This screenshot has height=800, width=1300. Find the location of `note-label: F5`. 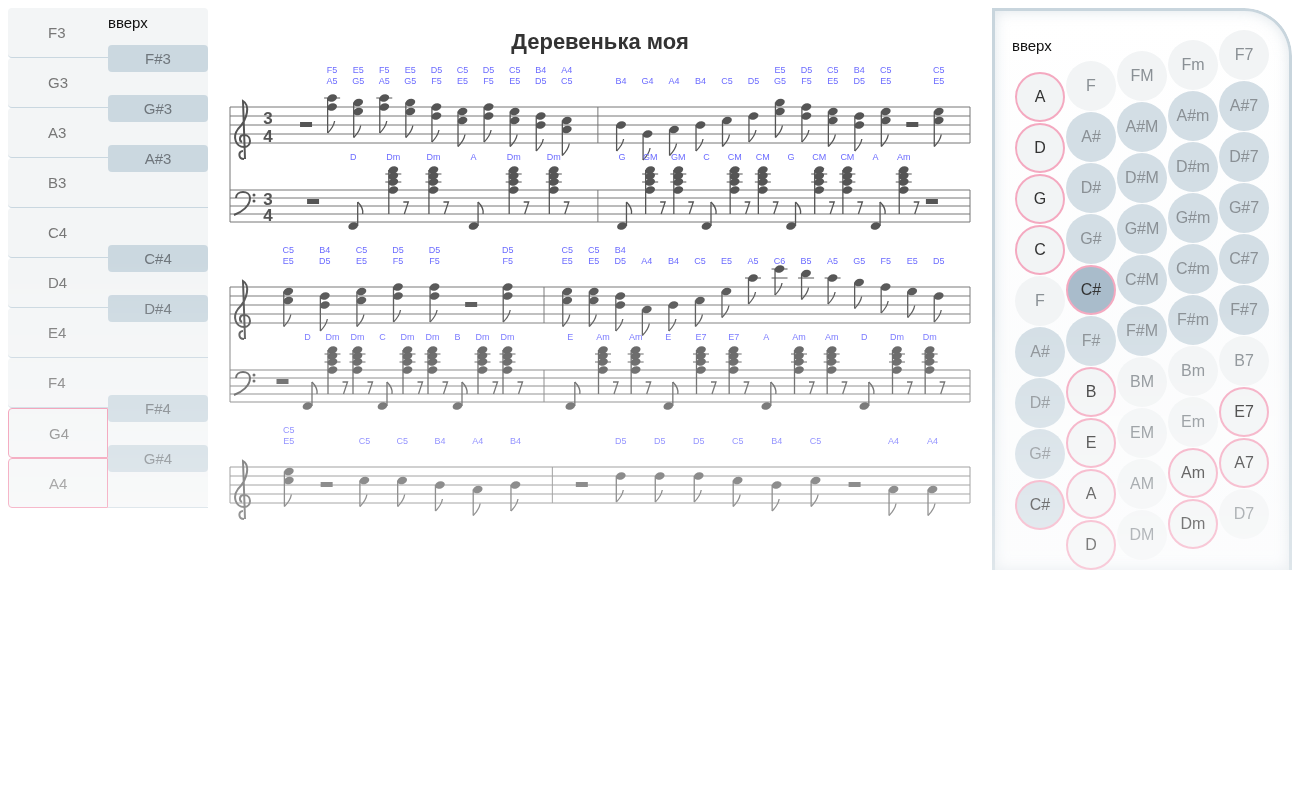

note-label: F5 is located at coordinates (436, 81).